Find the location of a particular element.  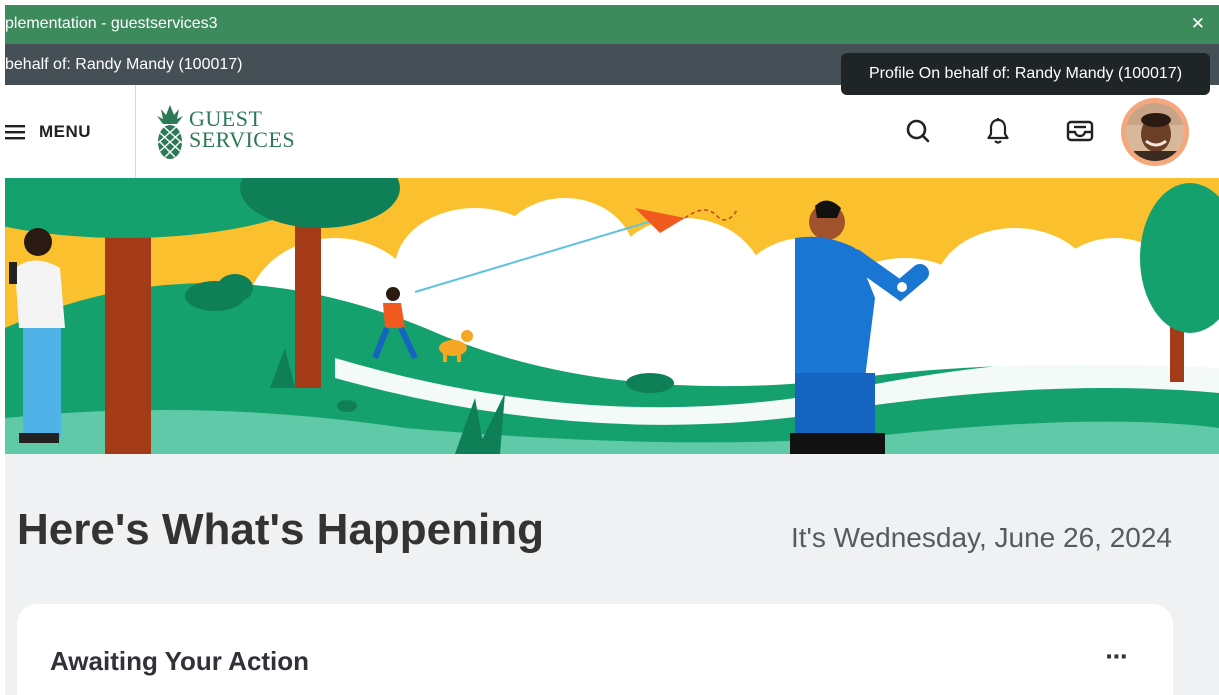

header-divider is located at coordinates (135, 131).